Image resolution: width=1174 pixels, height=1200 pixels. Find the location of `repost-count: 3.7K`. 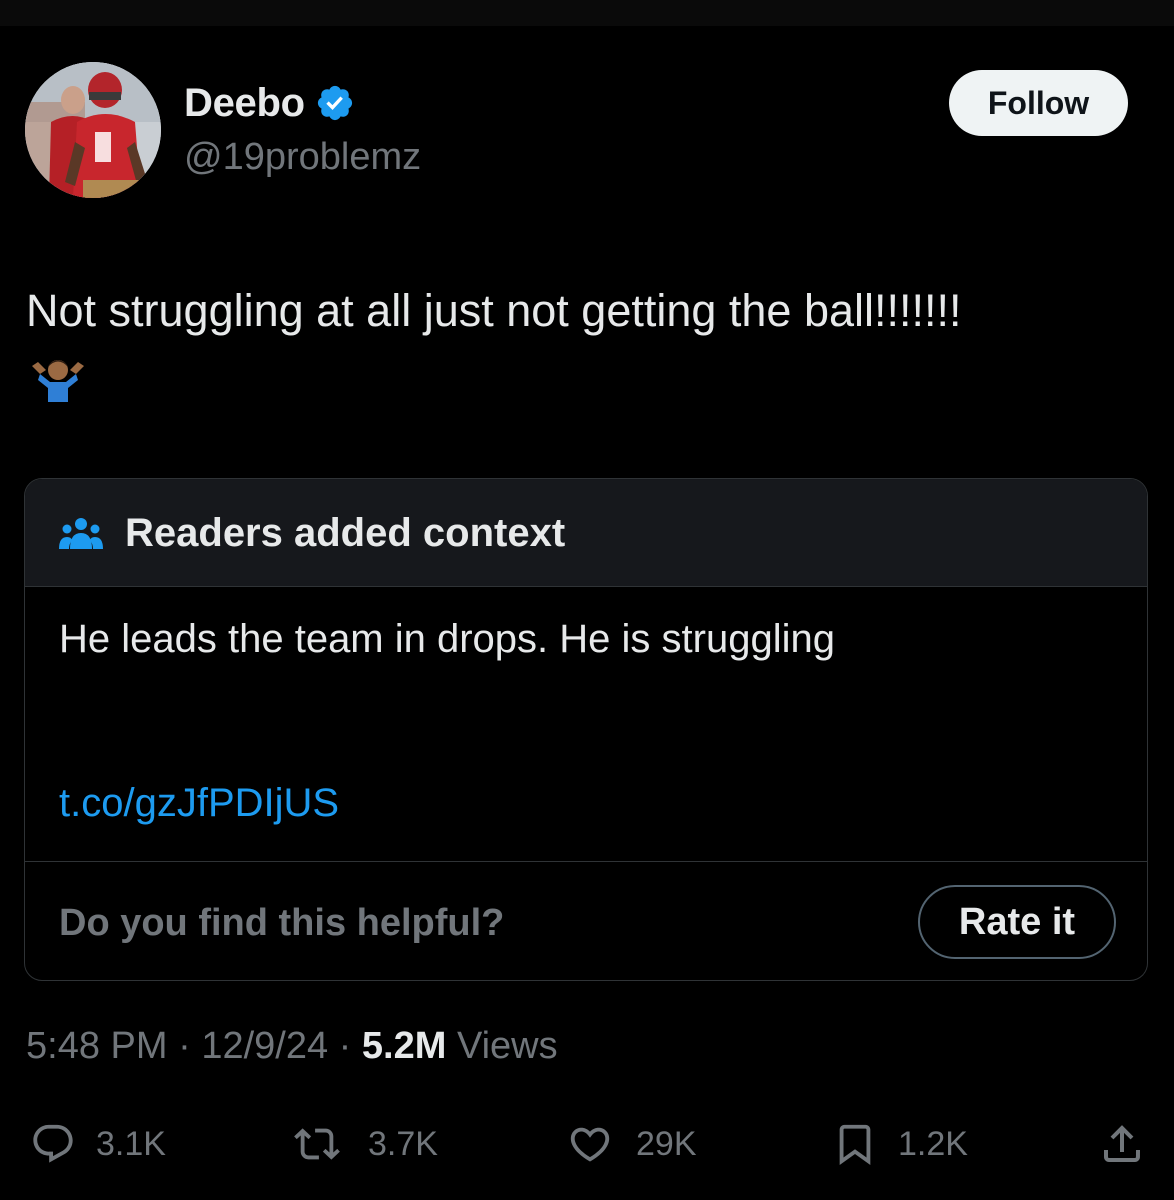

repost-count: 3.7K is located at coordinates (403, 1143).